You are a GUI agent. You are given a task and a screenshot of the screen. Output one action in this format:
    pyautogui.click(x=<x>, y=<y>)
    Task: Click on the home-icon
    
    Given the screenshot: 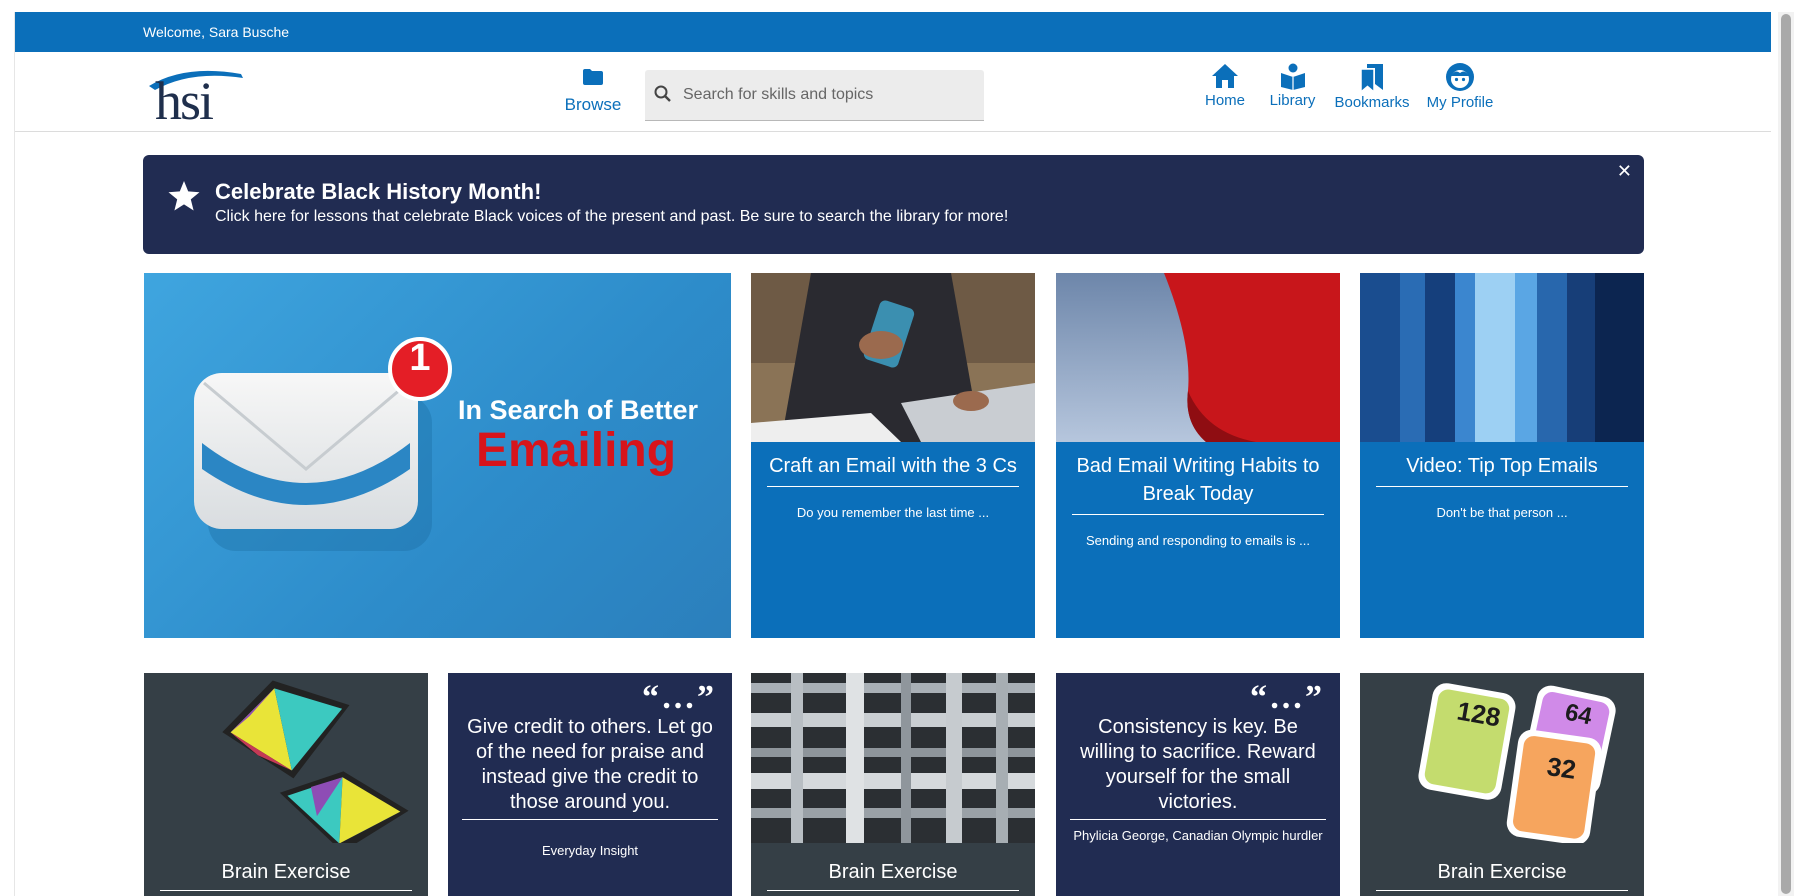 What is the action you would take?
    pyautogui.click(x=1225, y=76)
    